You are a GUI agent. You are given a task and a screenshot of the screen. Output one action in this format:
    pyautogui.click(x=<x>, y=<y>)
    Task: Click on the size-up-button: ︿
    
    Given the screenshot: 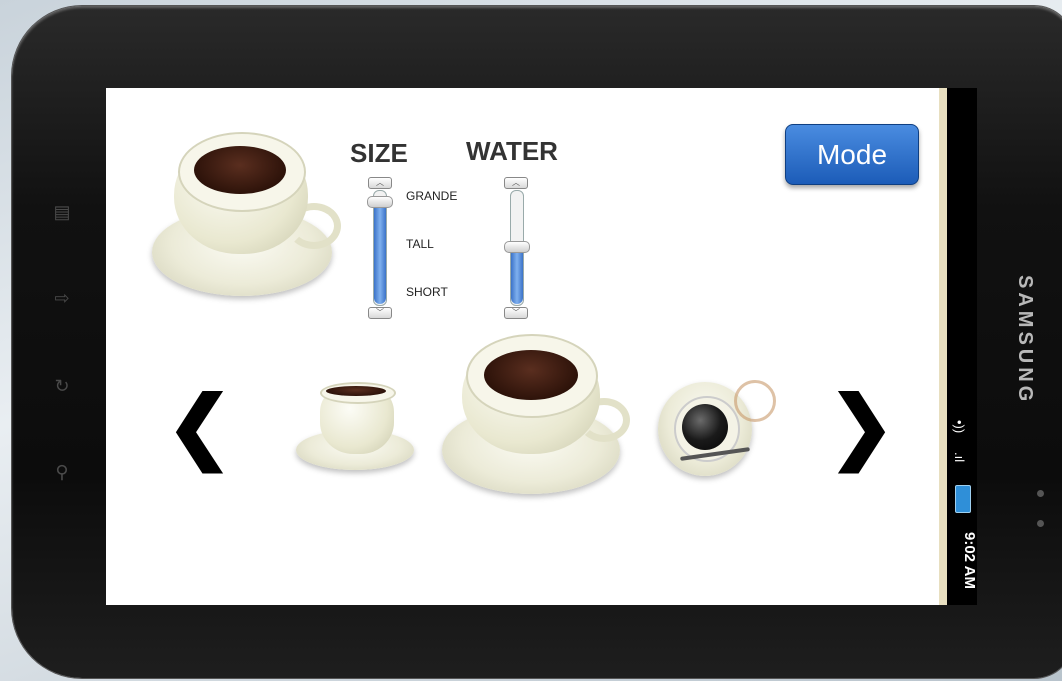 What is the action you would take?
    pyautogui.click(x=380, y=183)
    